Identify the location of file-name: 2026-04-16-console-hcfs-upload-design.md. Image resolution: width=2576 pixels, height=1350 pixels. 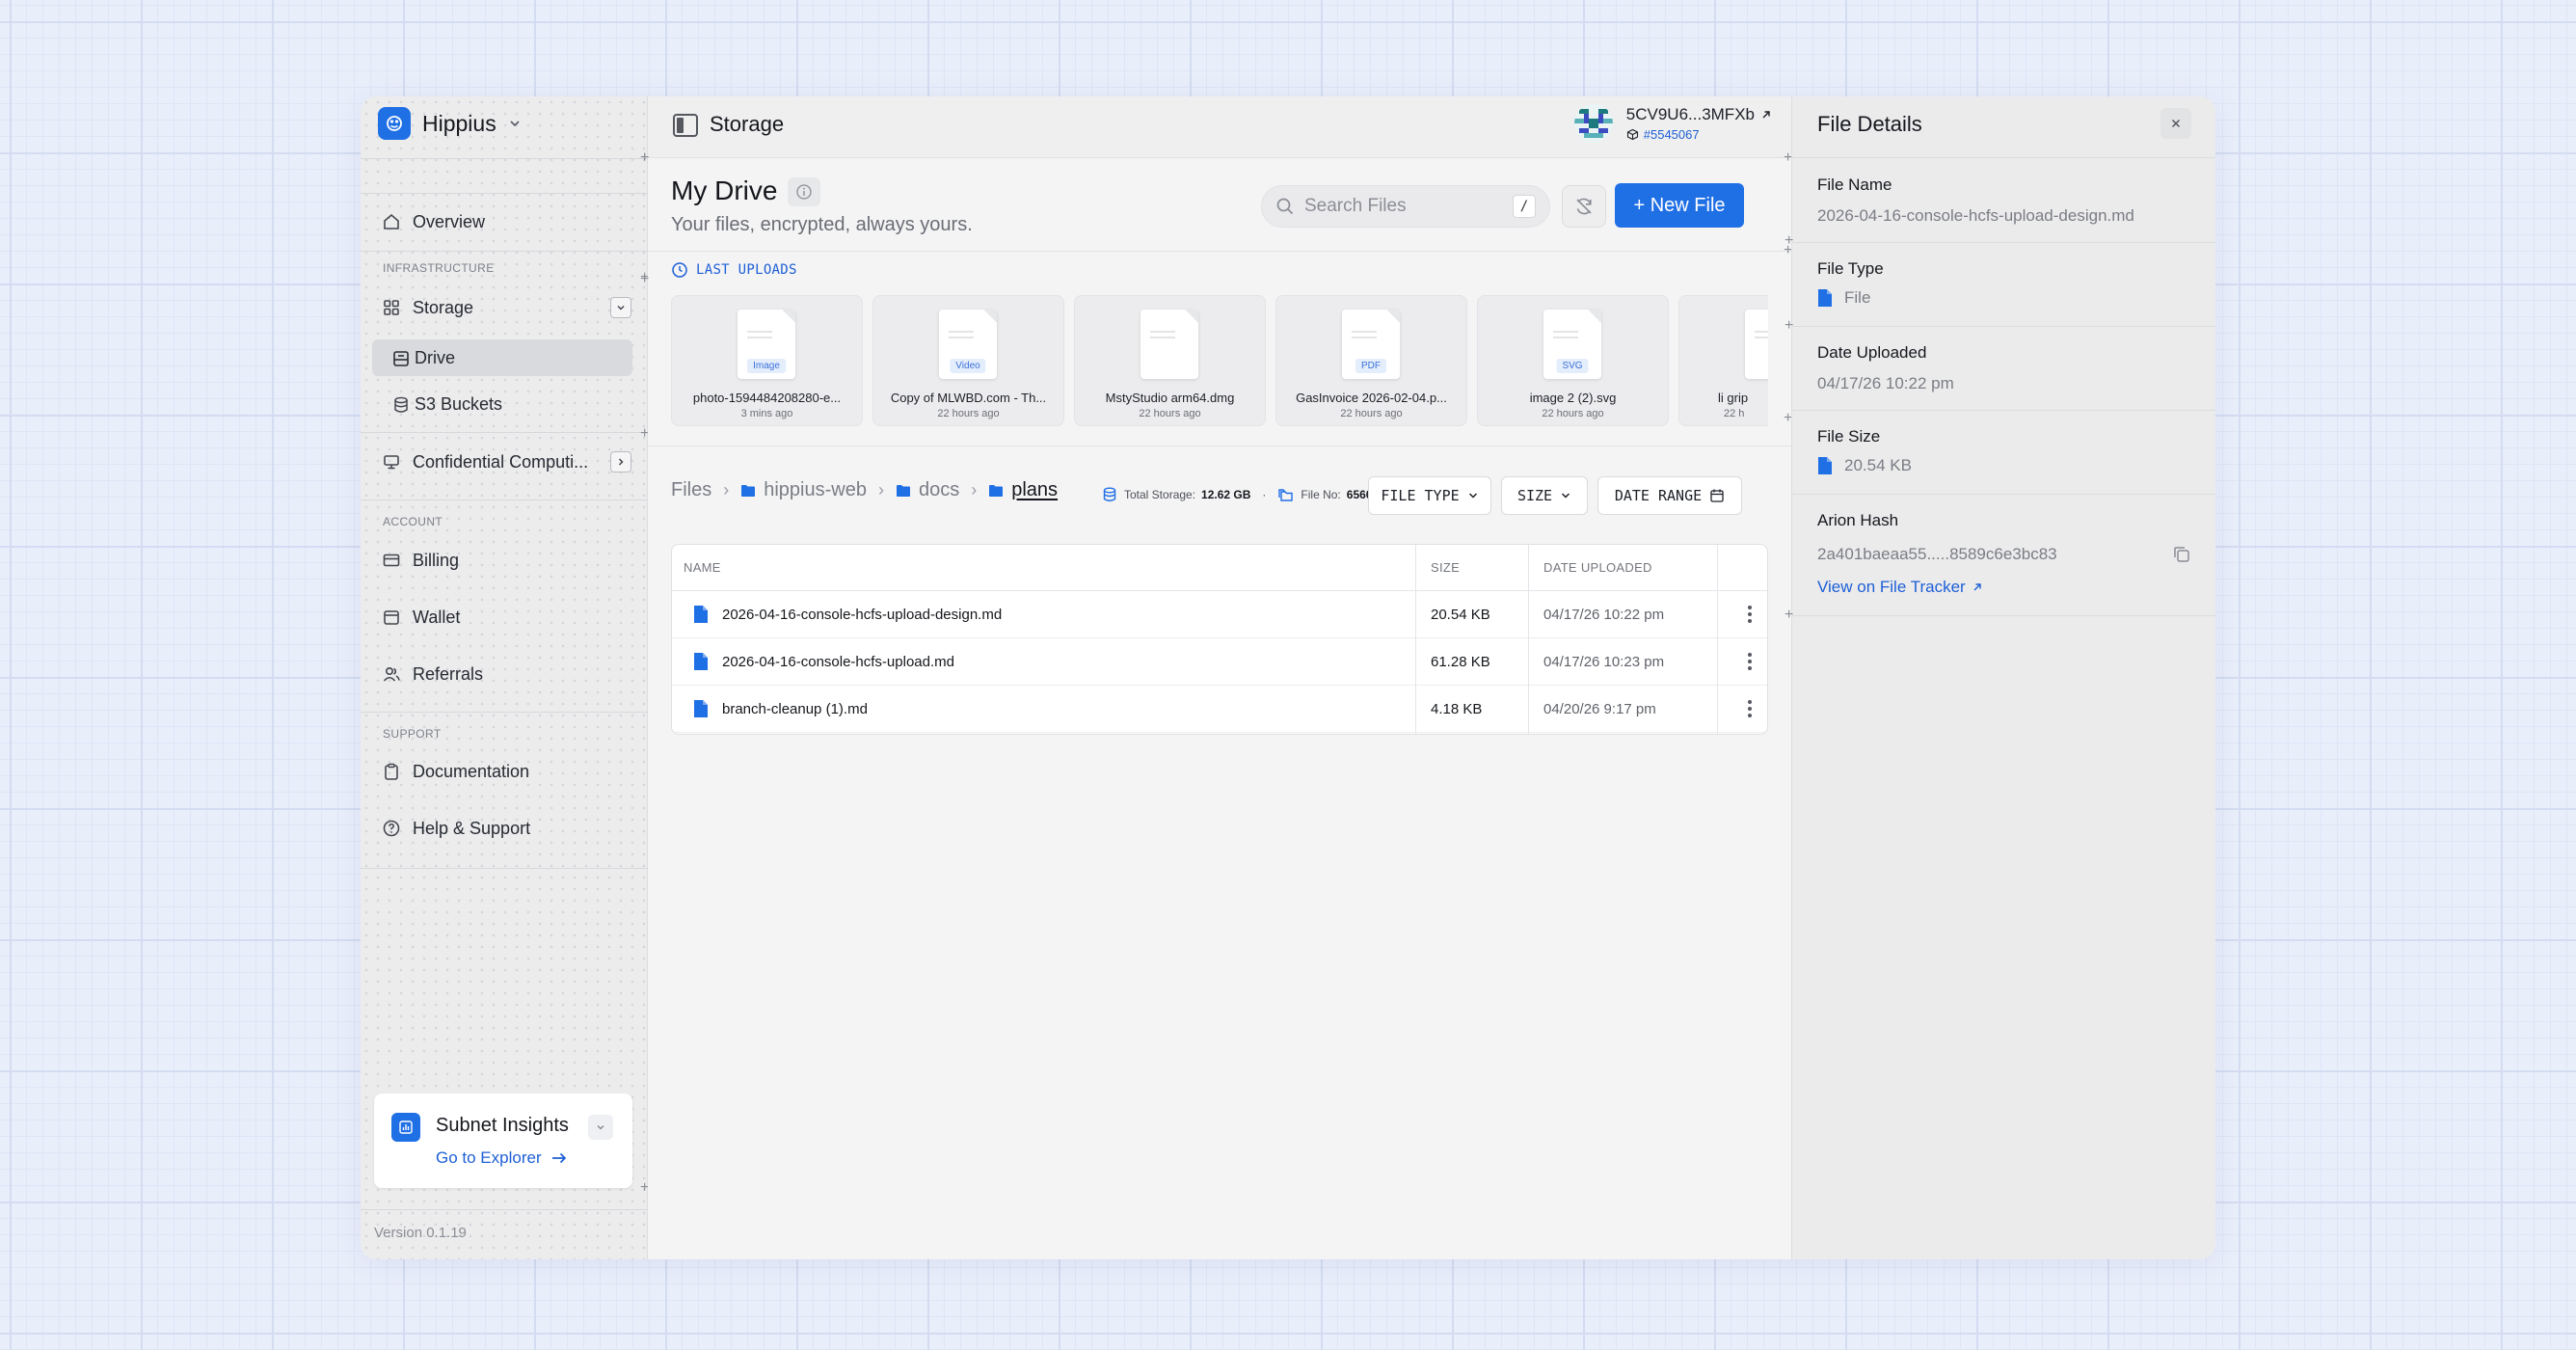
(863, 614).